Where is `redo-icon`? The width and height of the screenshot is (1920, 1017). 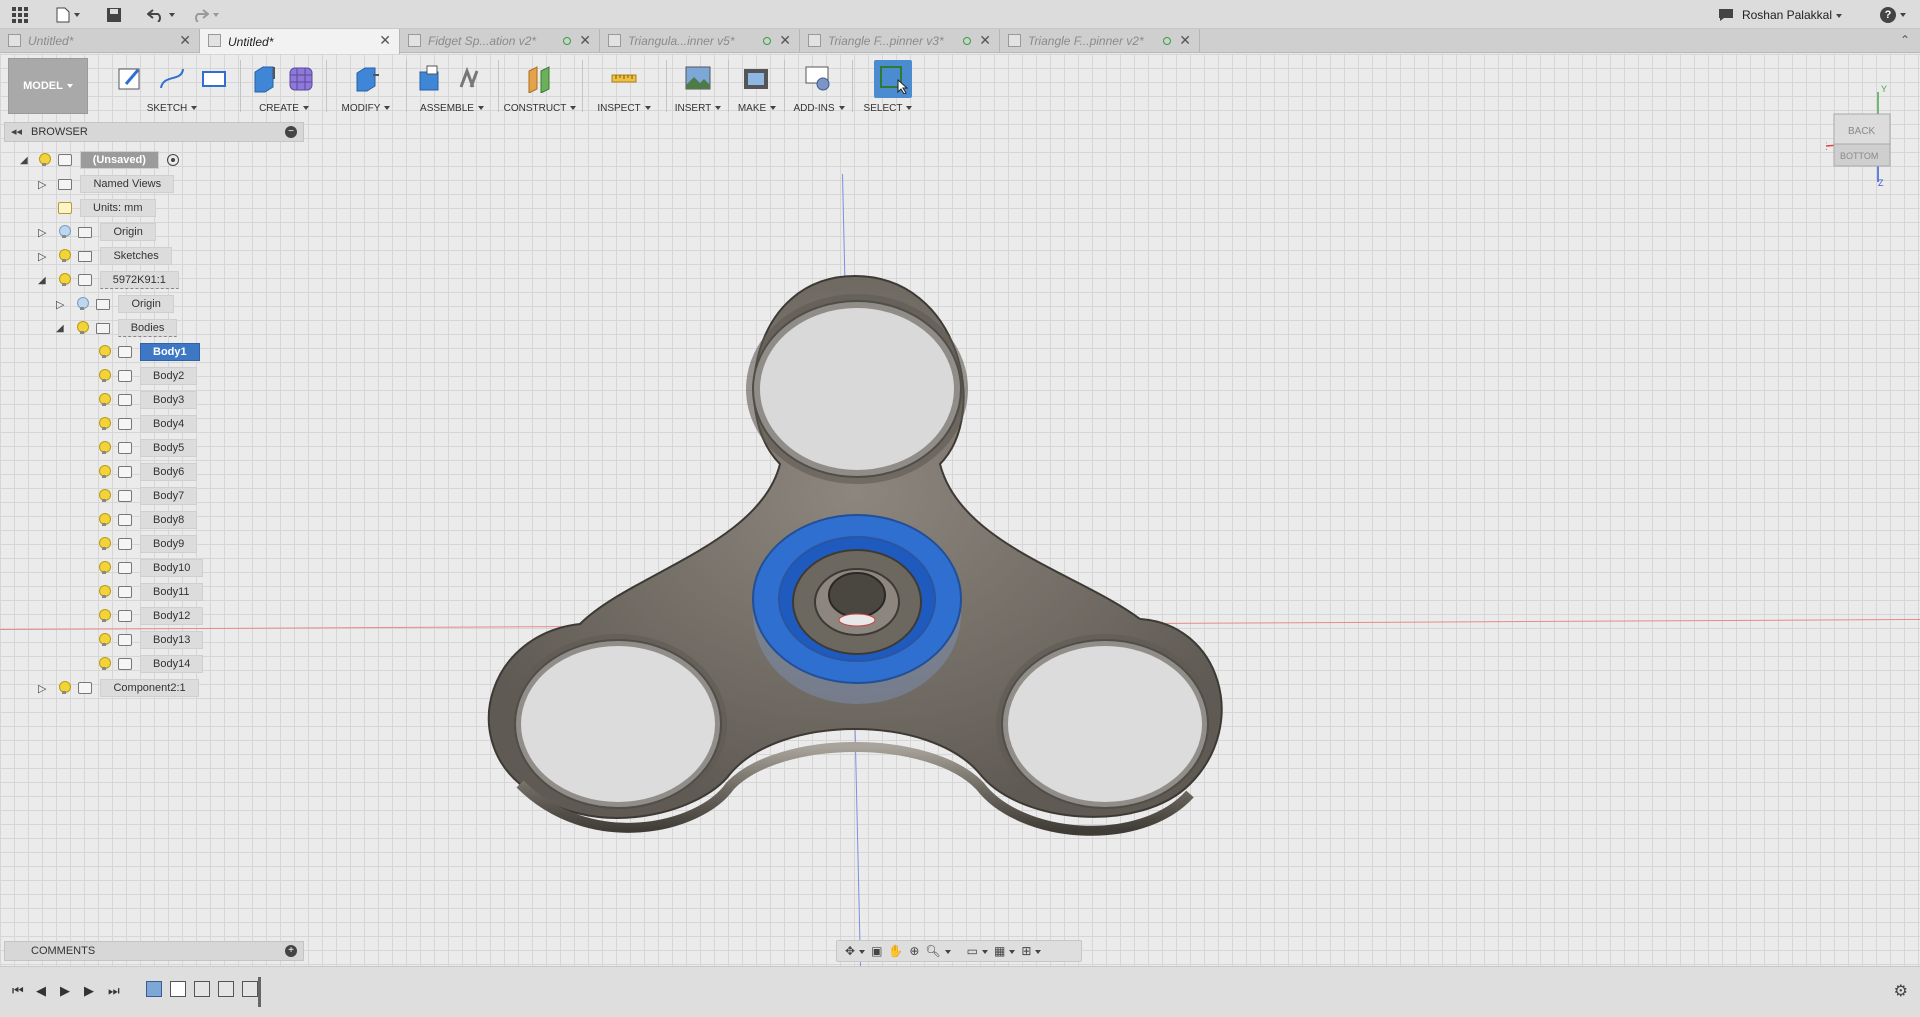 redo-icon is located at coordinates (205, 15).